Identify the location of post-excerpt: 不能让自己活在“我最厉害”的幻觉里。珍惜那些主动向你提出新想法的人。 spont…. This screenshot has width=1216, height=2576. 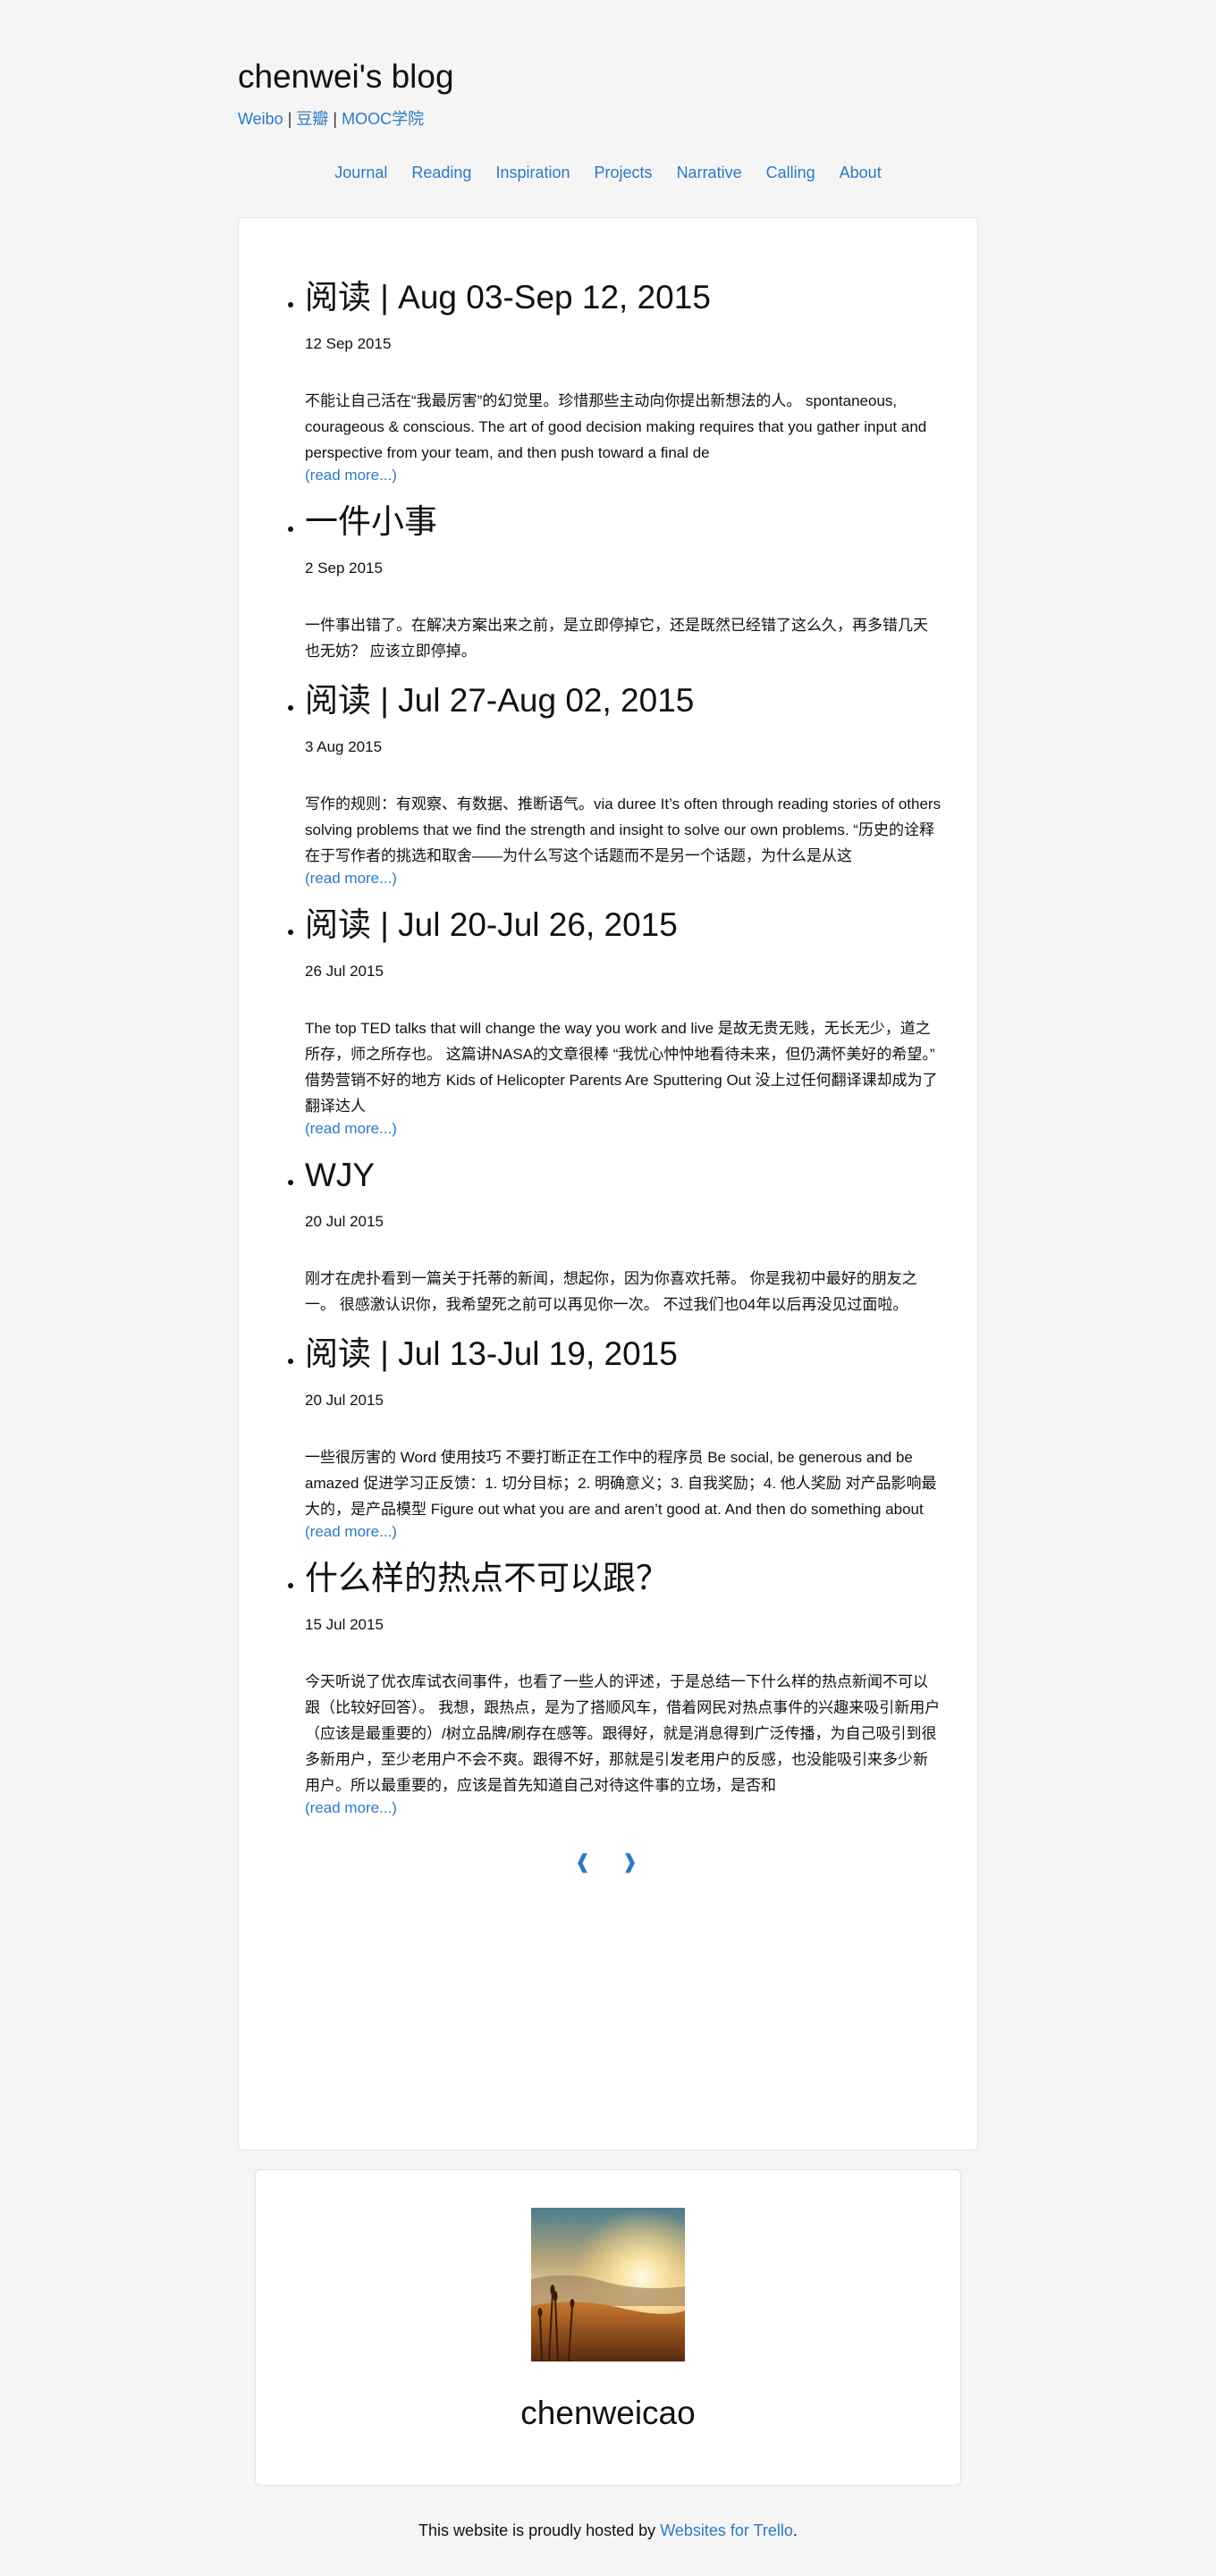
(616, 427).